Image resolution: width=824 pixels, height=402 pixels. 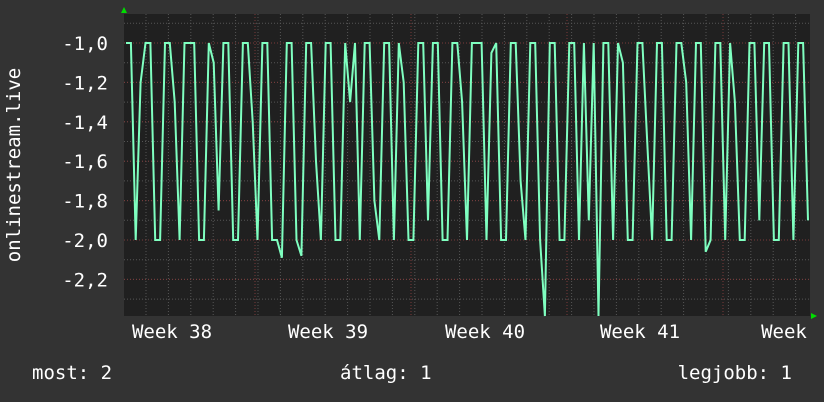 What do you see at coordinates (85, 44) in the screenshot?
I see `y-tick-label: -1,0` at bounding box center [85, 44].